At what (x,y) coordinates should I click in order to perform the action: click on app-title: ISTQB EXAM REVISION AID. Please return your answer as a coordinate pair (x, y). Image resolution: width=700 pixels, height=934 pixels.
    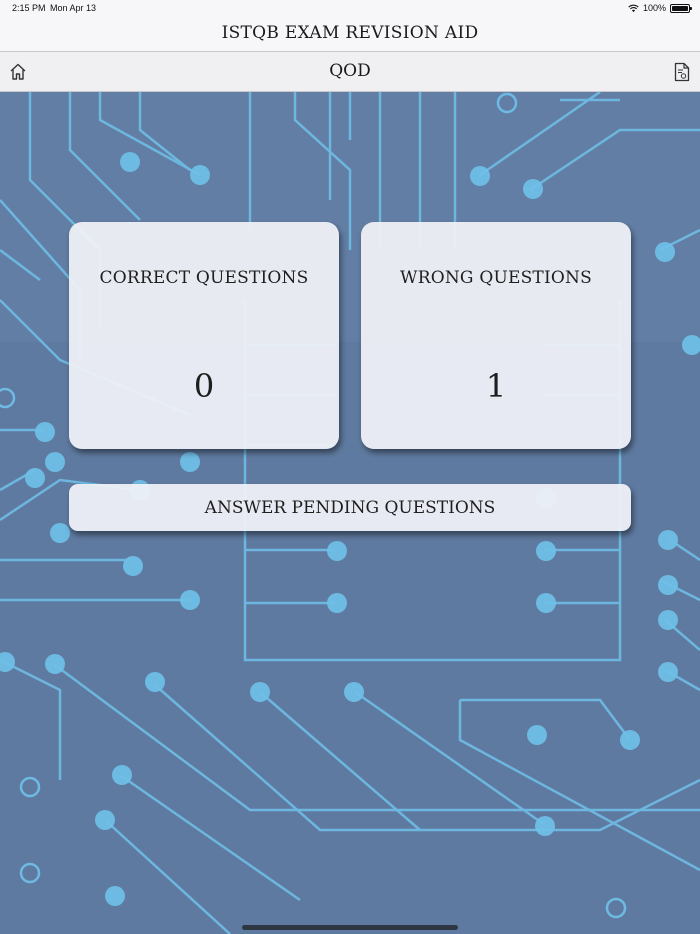
    Looking at the image, I should click on (350, 33).